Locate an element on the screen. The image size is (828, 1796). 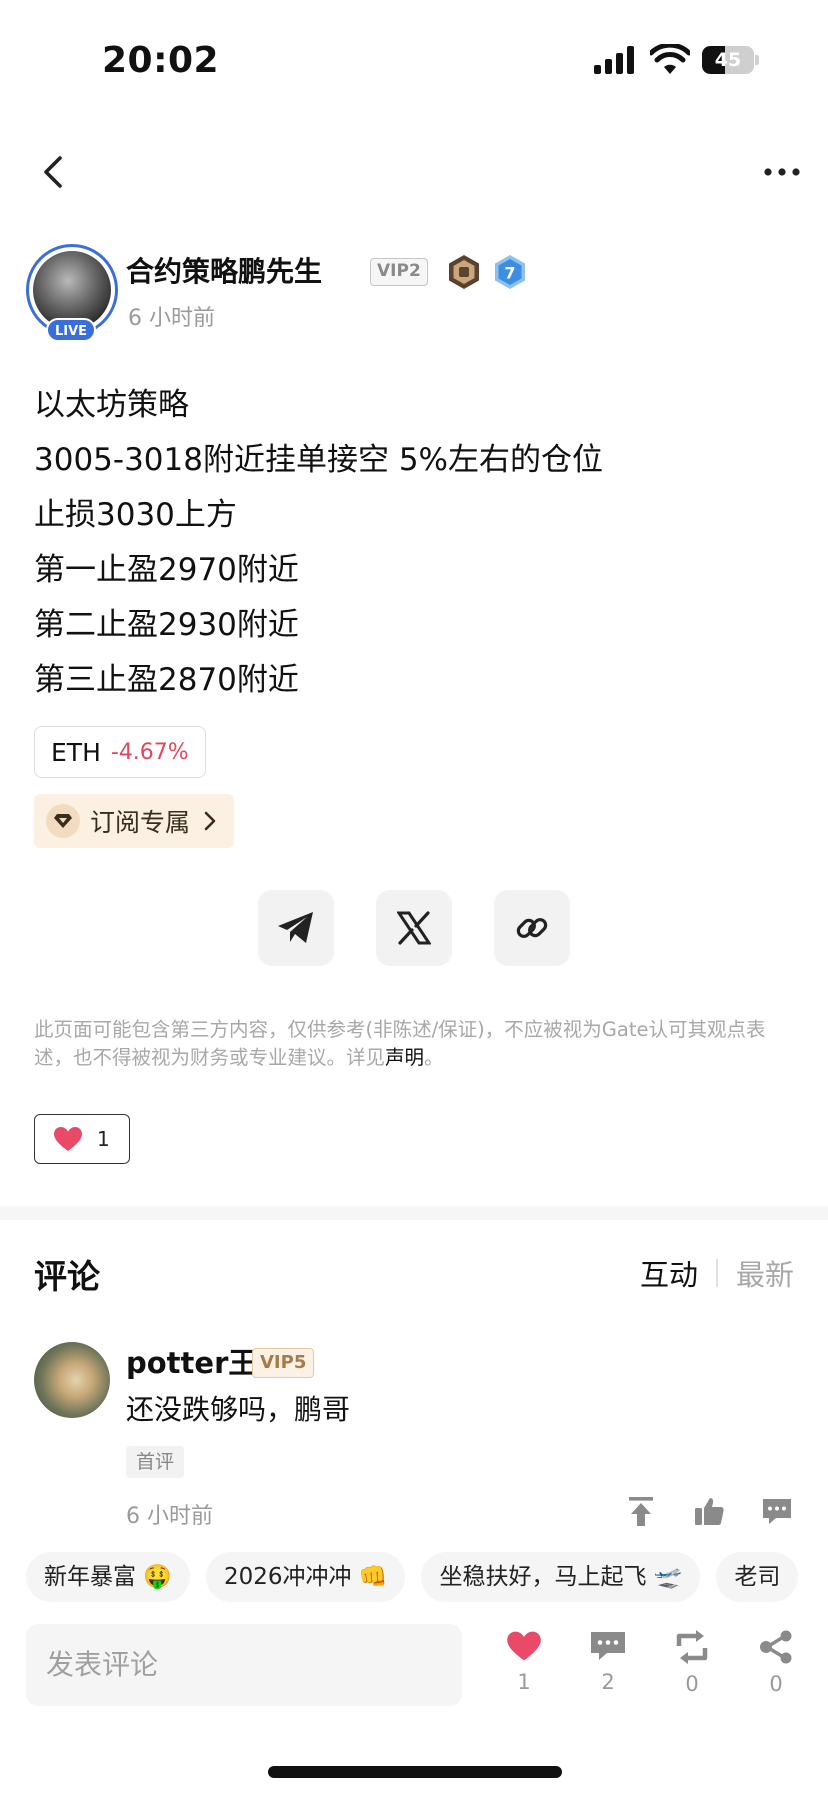
pin-to-top-icon is located at coordinates (641, 1511).